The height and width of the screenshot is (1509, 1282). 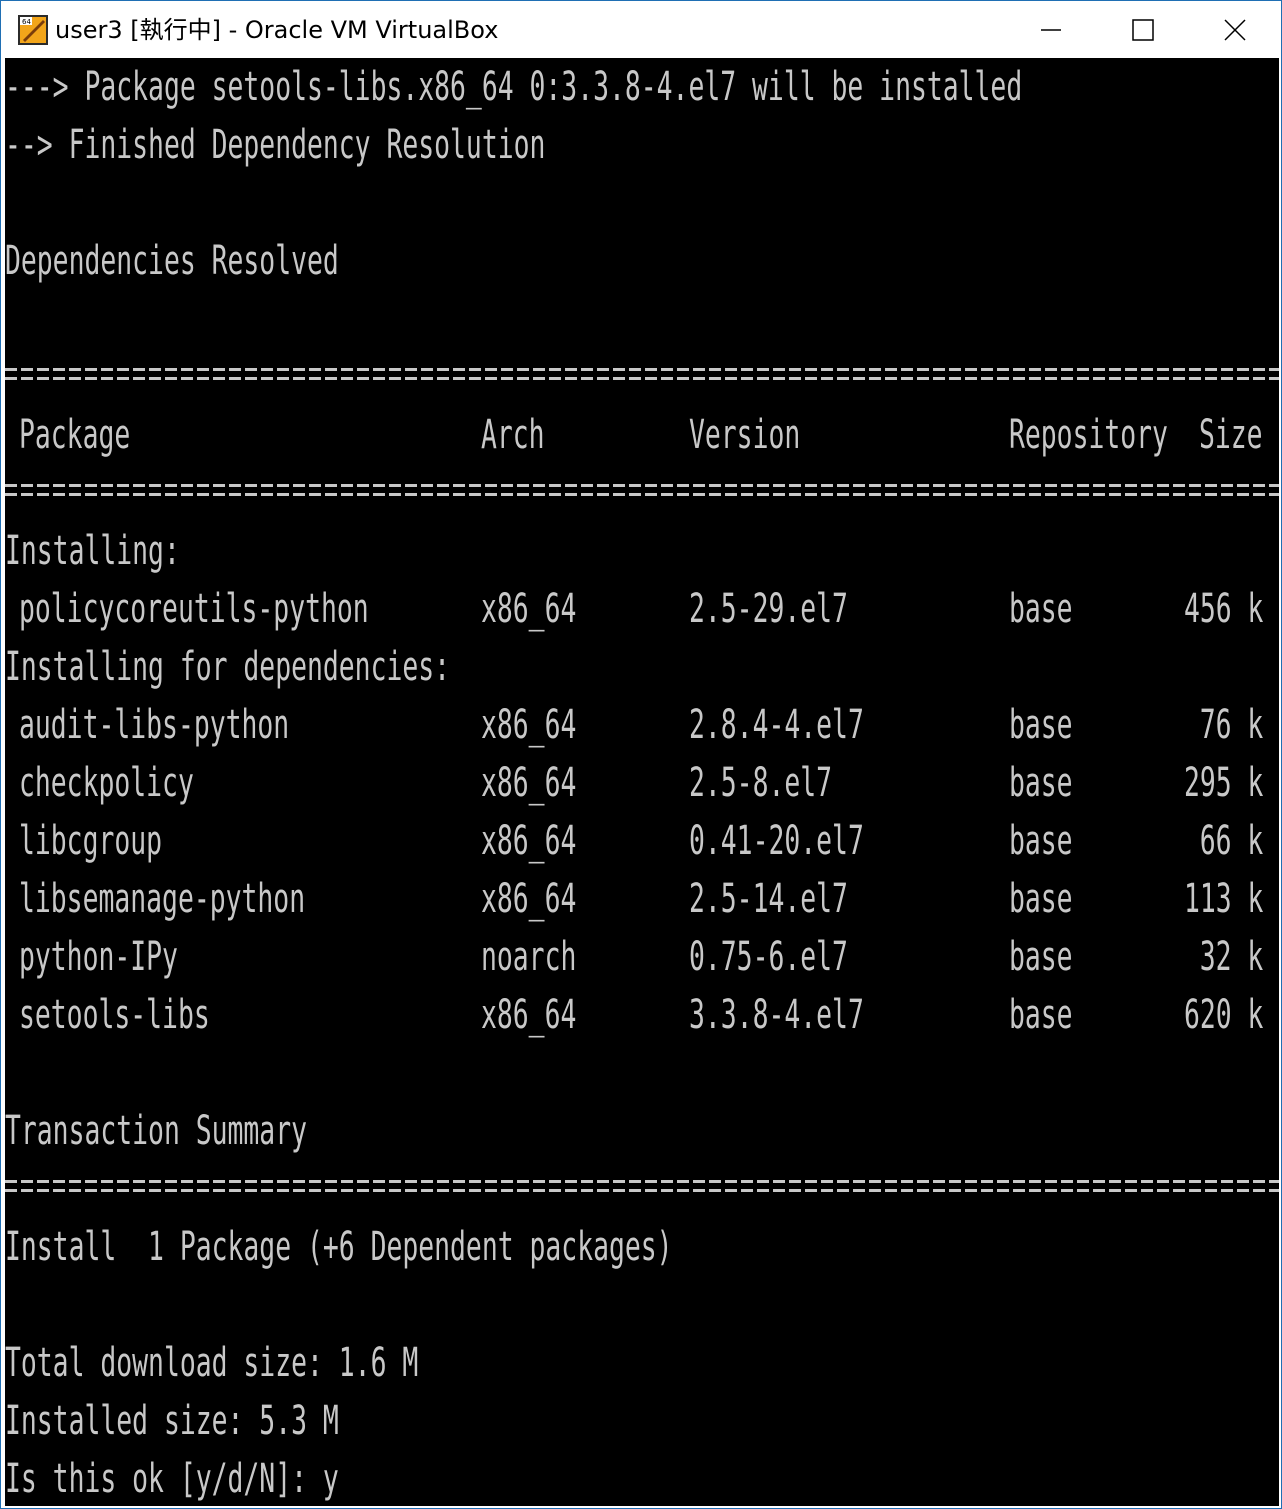 I want to click on maximize-icon, so click(x=1143, y=29).